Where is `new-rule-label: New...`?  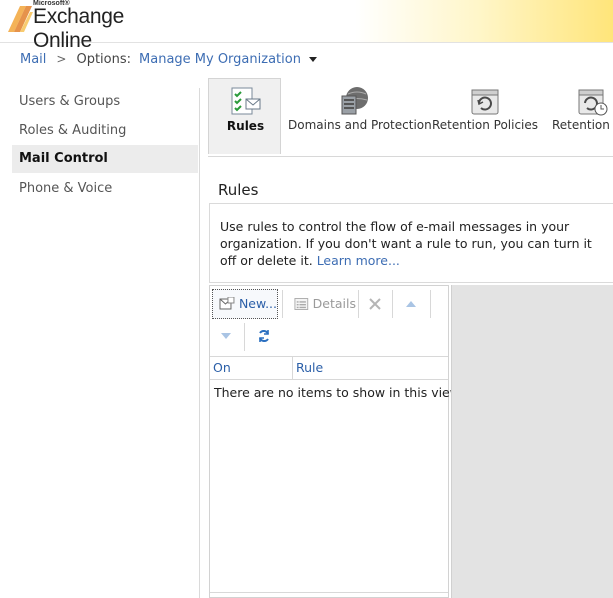
new-rule-label: New... is located at coordinates (257, 303).